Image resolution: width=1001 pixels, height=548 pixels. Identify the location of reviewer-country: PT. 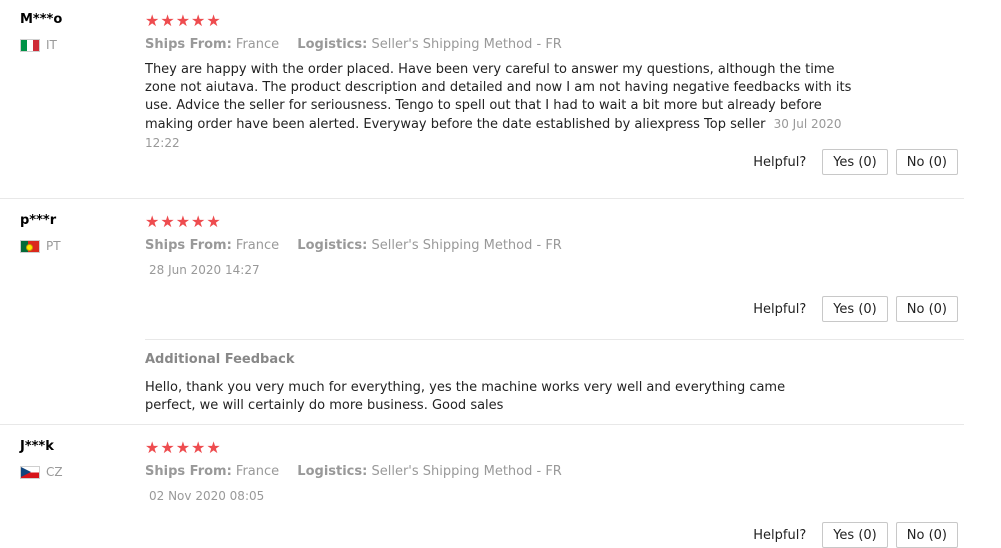
(40, 246).